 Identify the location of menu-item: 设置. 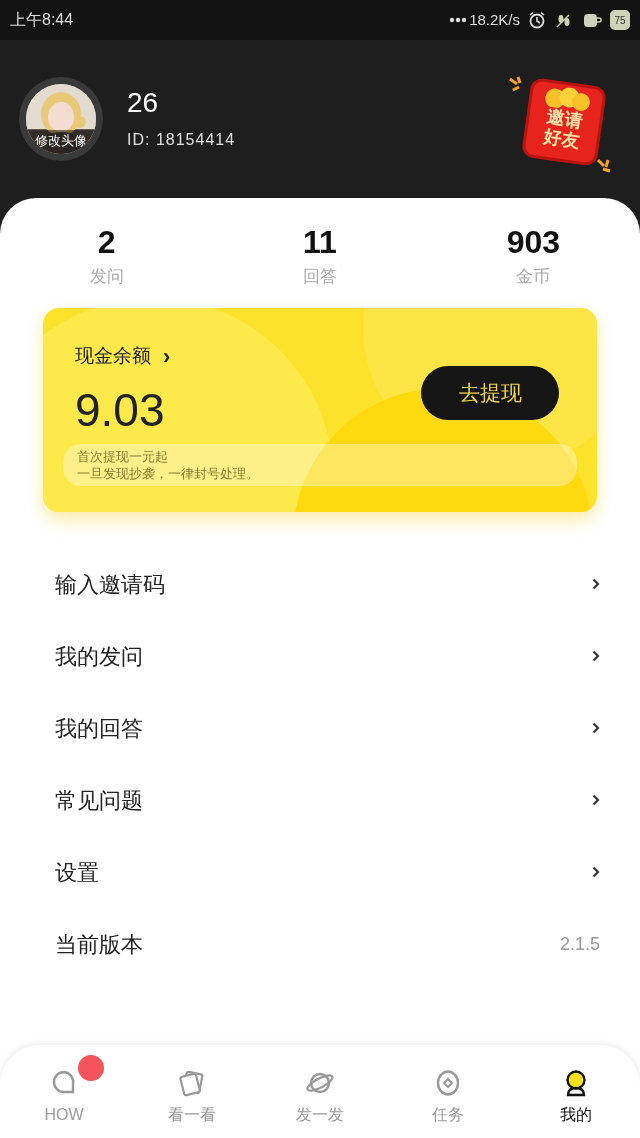
(320, 872).